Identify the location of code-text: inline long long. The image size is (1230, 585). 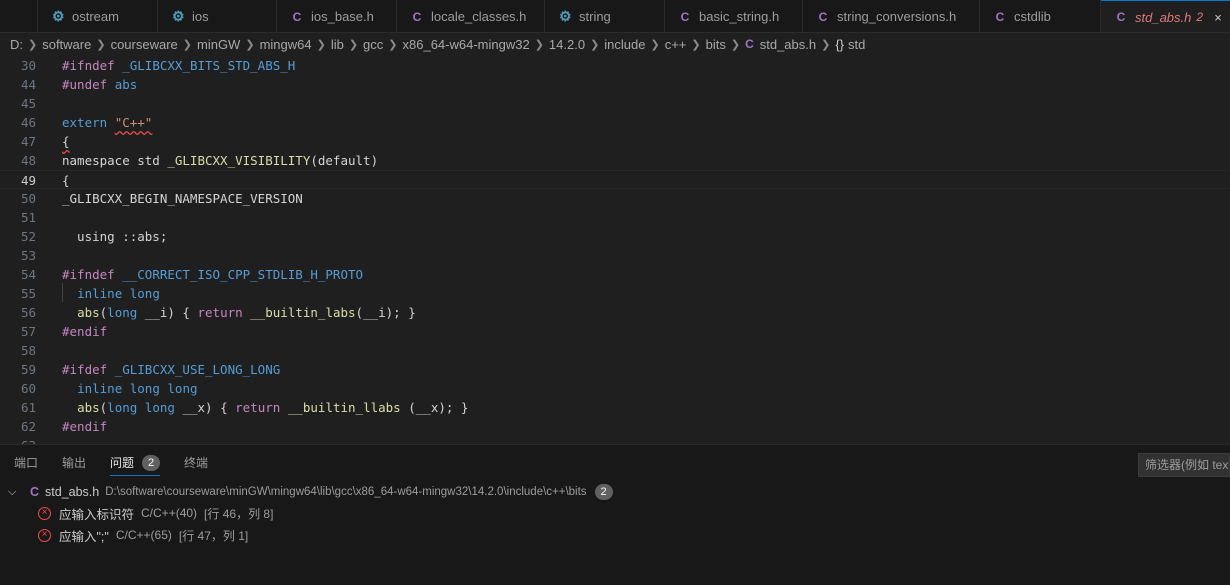
(129, 388).